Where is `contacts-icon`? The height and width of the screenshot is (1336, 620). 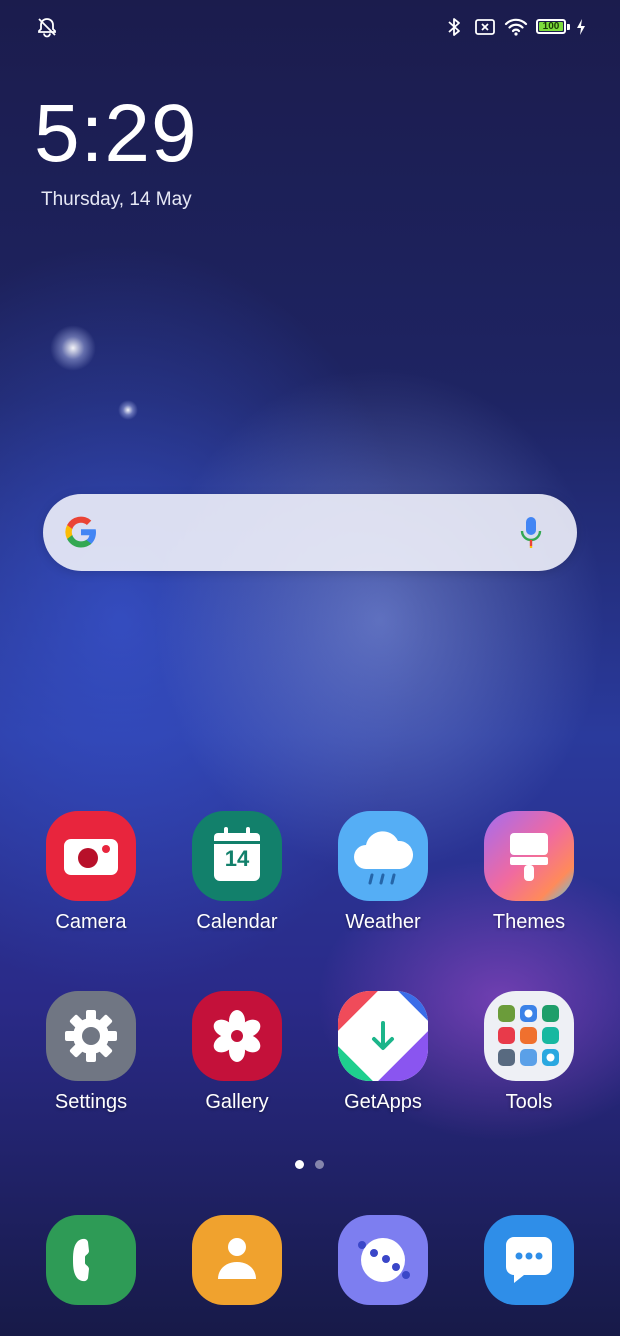 contacts-icon is located at coordinates (237, 1260).